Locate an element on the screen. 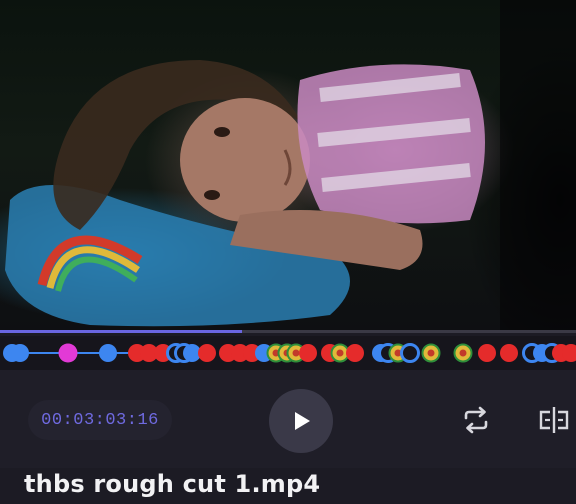  marker-track is located at coordinates (289, 353).